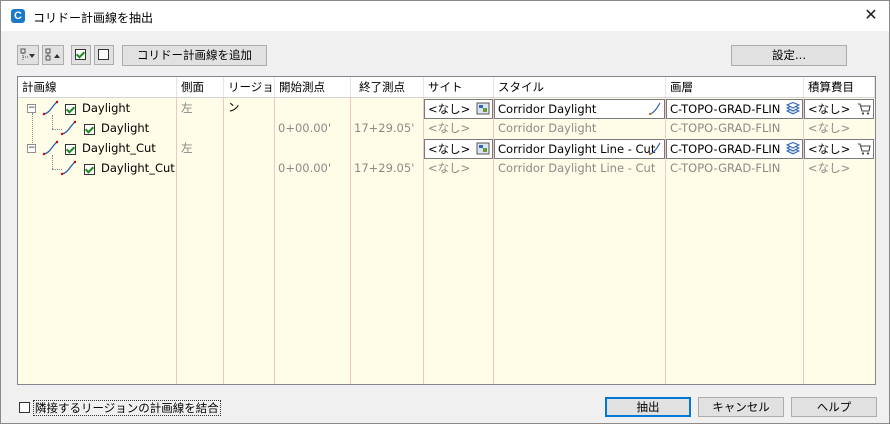  I want to click on title-bar: C コリドー計画線を抽出 ✕, so click(445, 16).